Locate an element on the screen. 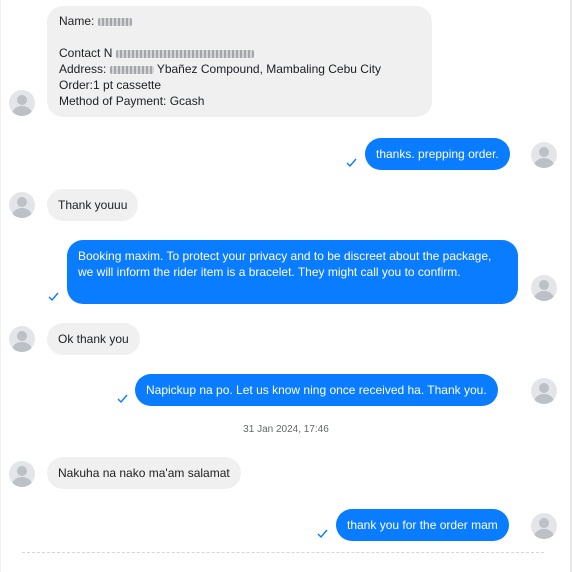 The width and height of the screenshot is (572, 572). order-item-line: Order:1 pt cassette is located at coordinates (110, 85).